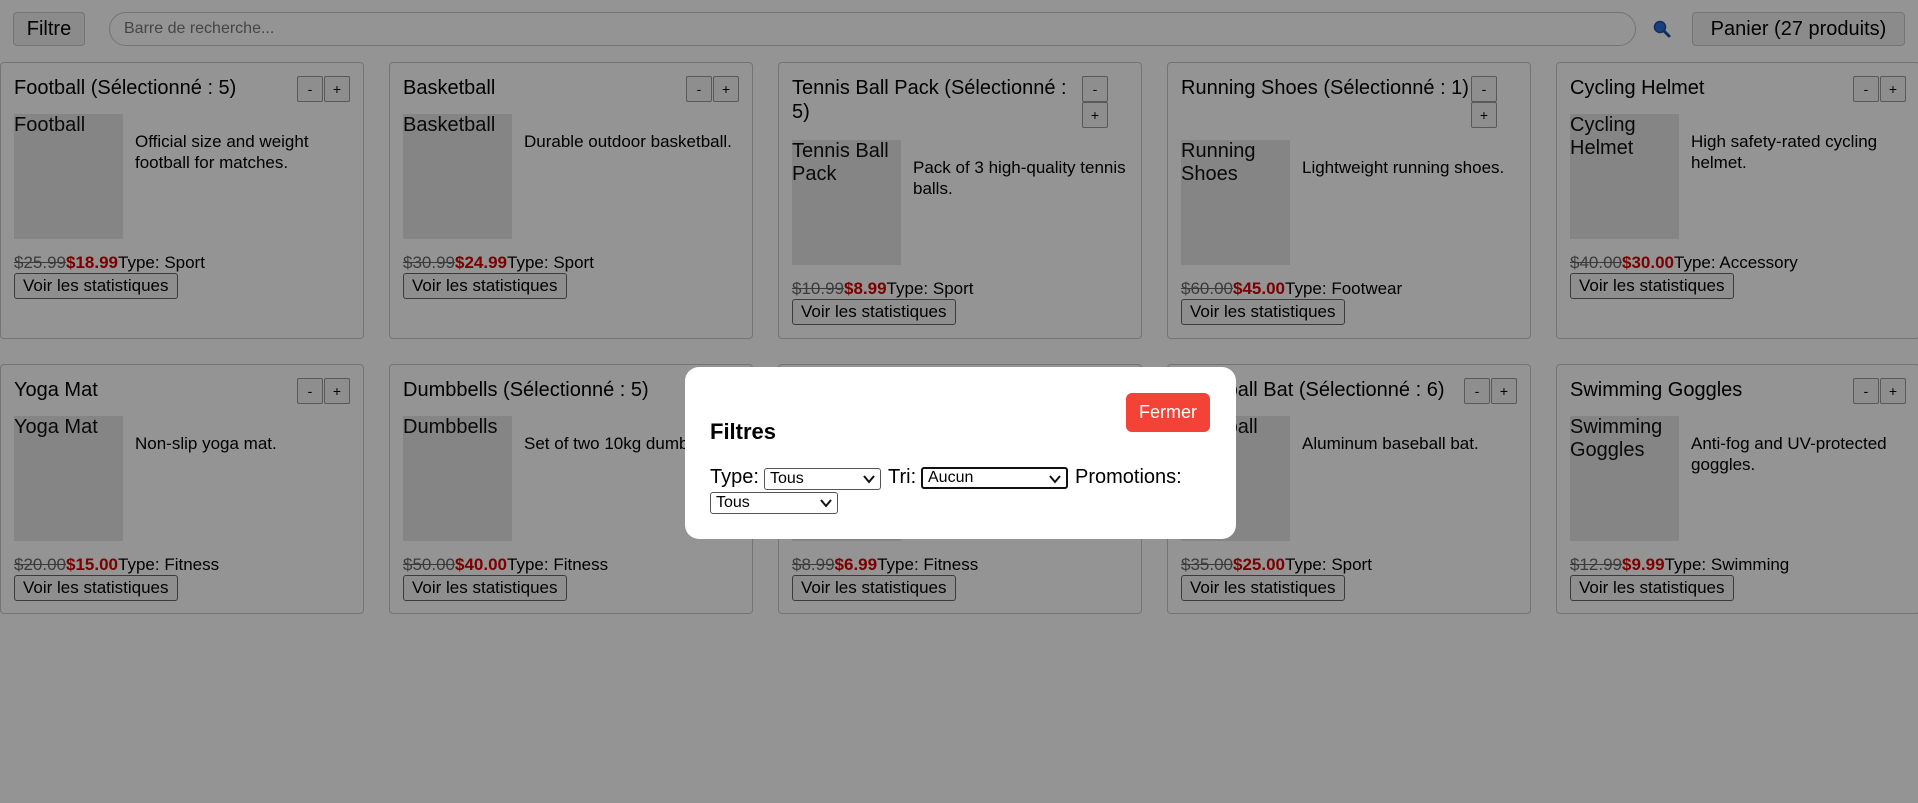 The width and height of the screenshot is (1918, 803). I want to click on type-select: Tous, so click(822, 479).